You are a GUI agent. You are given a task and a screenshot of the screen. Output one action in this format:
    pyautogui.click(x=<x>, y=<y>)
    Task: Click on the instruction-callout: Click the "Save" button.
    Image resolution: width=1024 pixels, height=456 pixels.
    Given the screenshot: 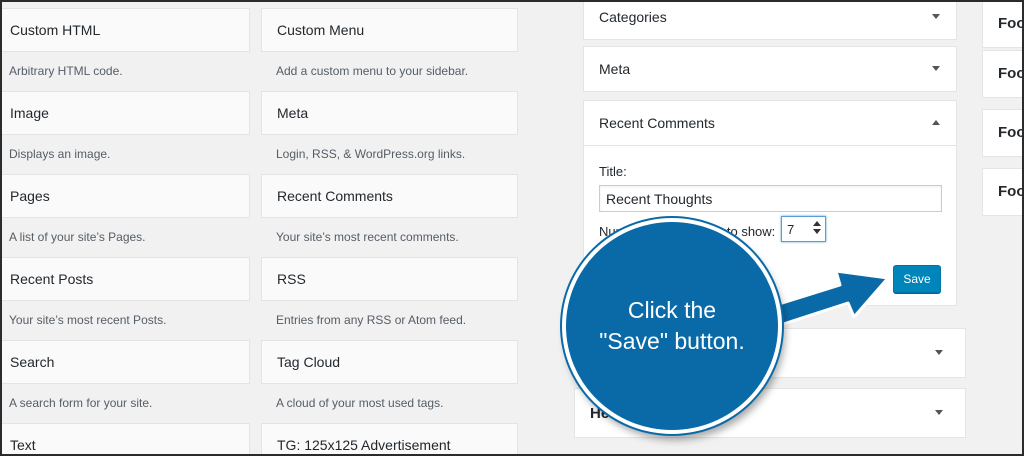 What is the action you would take?
    pyautogui.click(x=672, y=326)
    